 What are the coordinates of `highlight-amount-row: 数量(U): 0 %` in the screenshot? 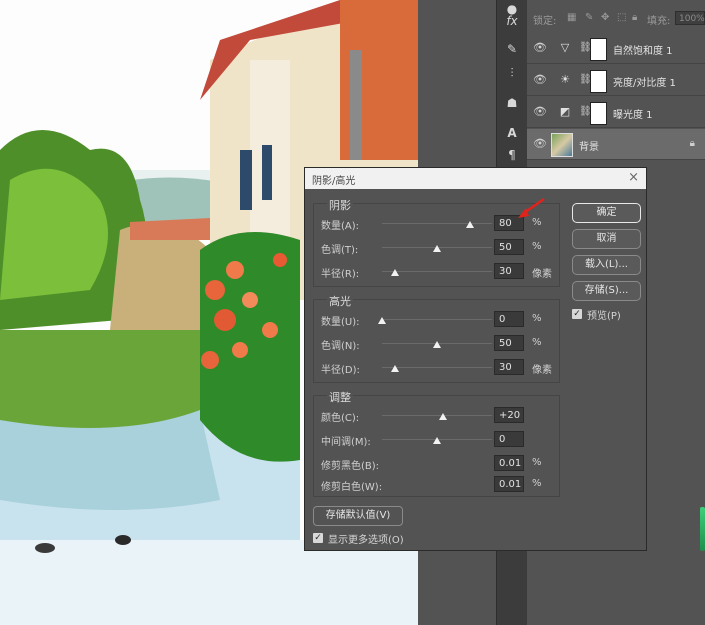 It's located at (436, 320).